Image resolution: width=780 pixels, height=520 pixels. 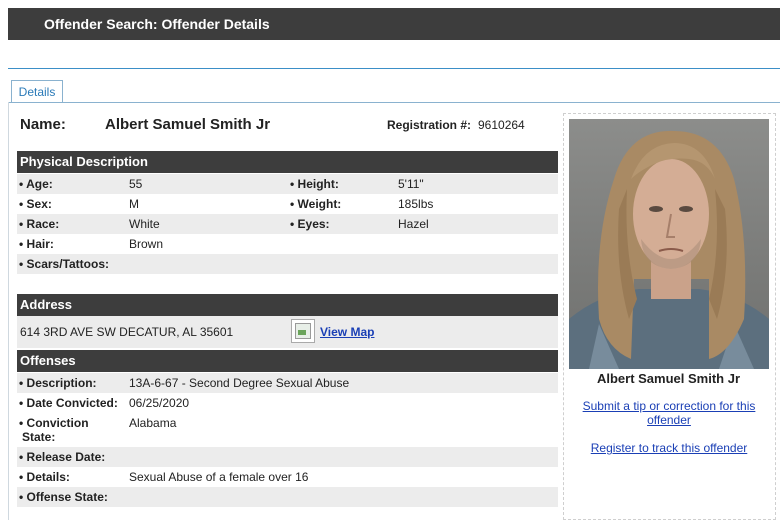 What do you see at coordinates (669, 244) in the screenshot?
I see `offender-photo` at bounding box center [669, 244].